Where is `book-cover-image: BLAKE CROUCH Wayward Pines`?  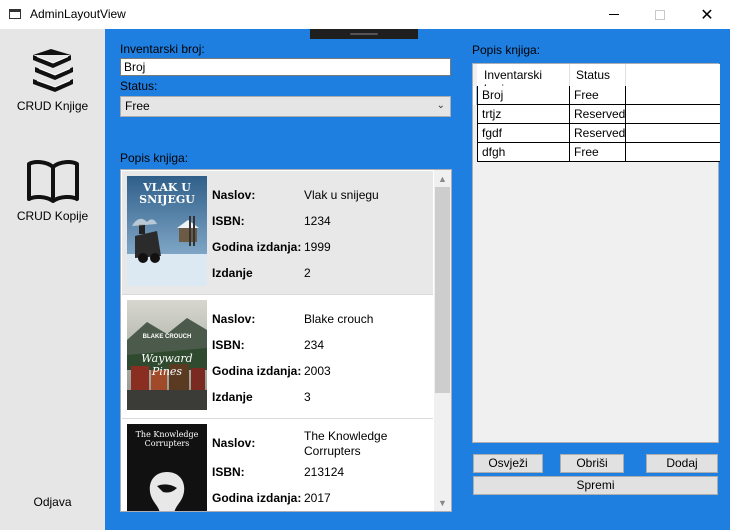 book-cover-image: BLAKE CROUCH Wayward Pines is located at coordinates (167, 355).